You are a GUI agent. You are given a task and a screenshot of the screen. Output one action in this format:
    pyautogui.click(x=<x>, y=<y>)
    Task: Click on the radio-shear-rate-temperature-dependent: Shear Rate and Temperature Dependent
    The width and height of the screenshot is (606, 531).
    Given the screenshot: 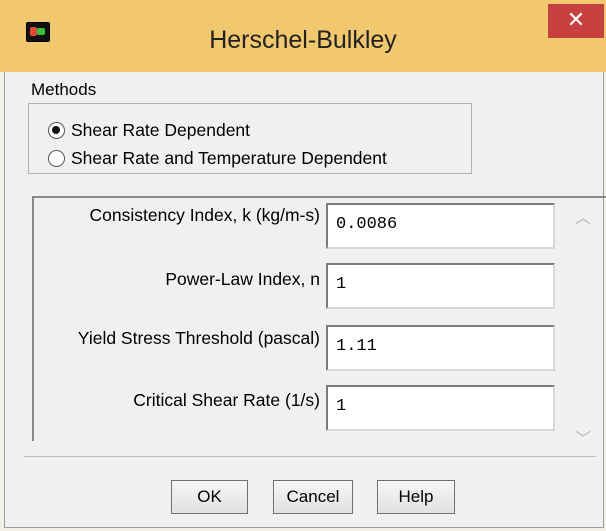 What is the action you would take?
    pyautogui.click(x=217, y=158)
    